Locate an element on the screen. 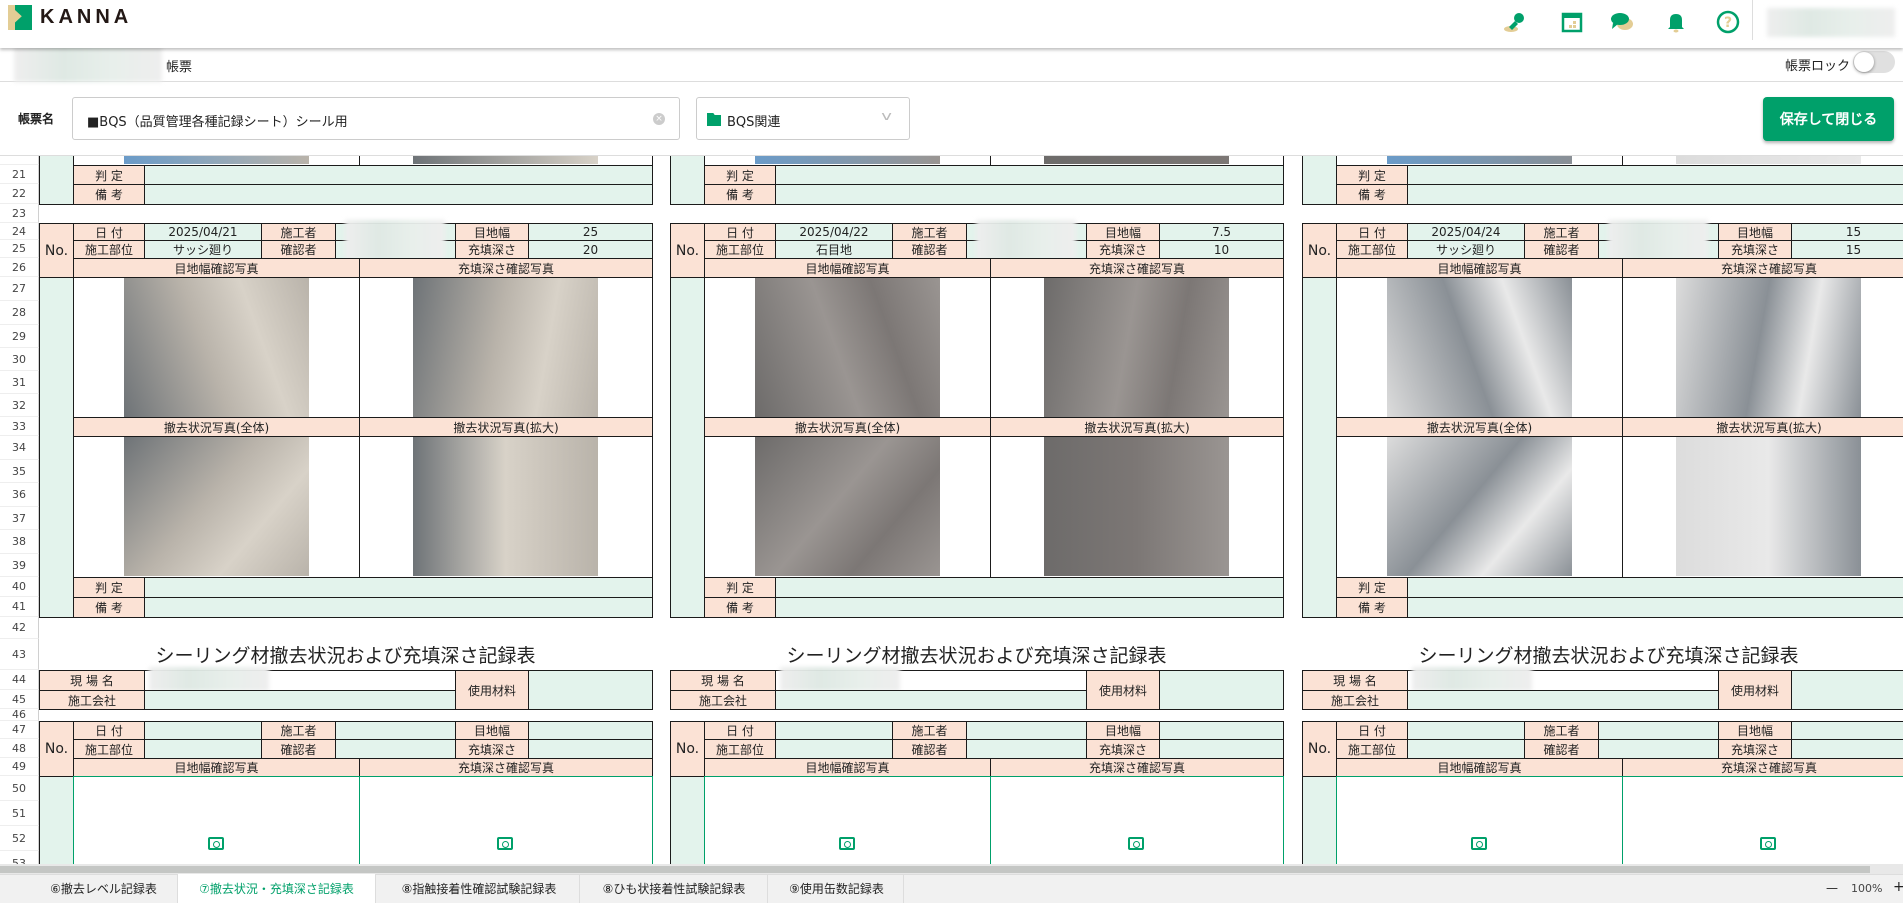  help-icon: ? is located at coordinates (1728, 22).